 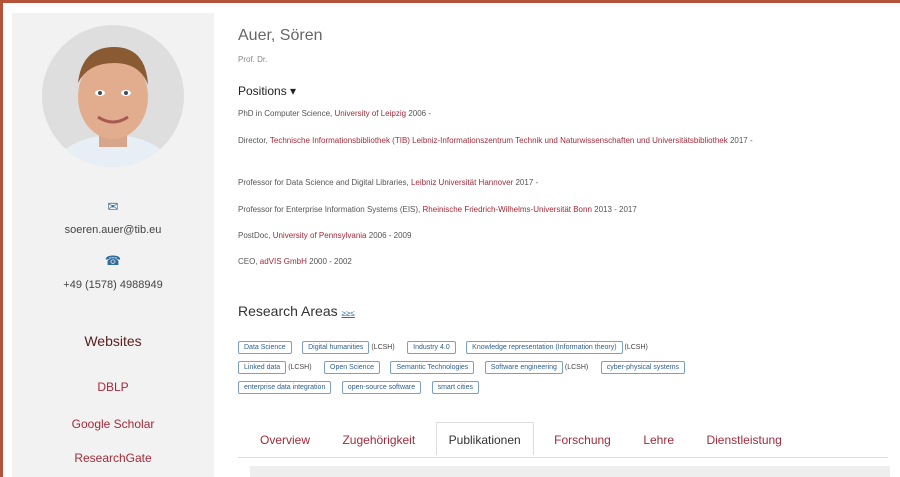 What do you see at coordinates (381, 388) in the screenshot?
I see `research-tag: open-source software` at bounding box center [381, 388].